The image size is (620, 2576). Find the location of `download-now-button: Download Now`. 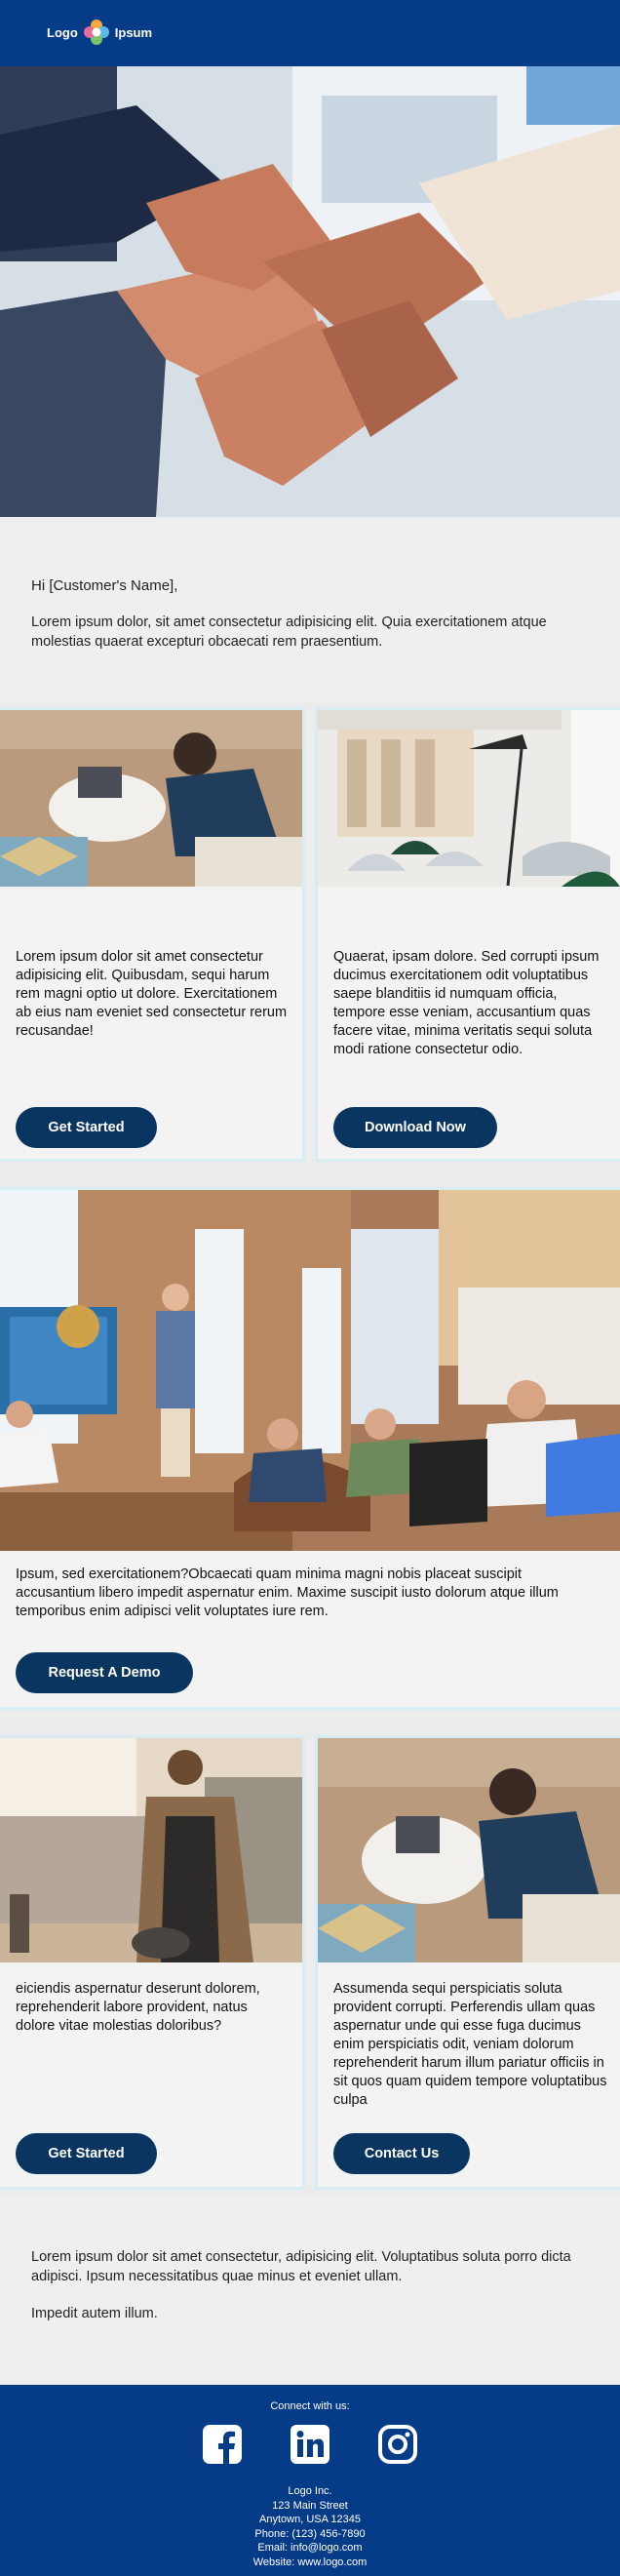

download-now-button: Download Now is located at coordinates (415, 1127).